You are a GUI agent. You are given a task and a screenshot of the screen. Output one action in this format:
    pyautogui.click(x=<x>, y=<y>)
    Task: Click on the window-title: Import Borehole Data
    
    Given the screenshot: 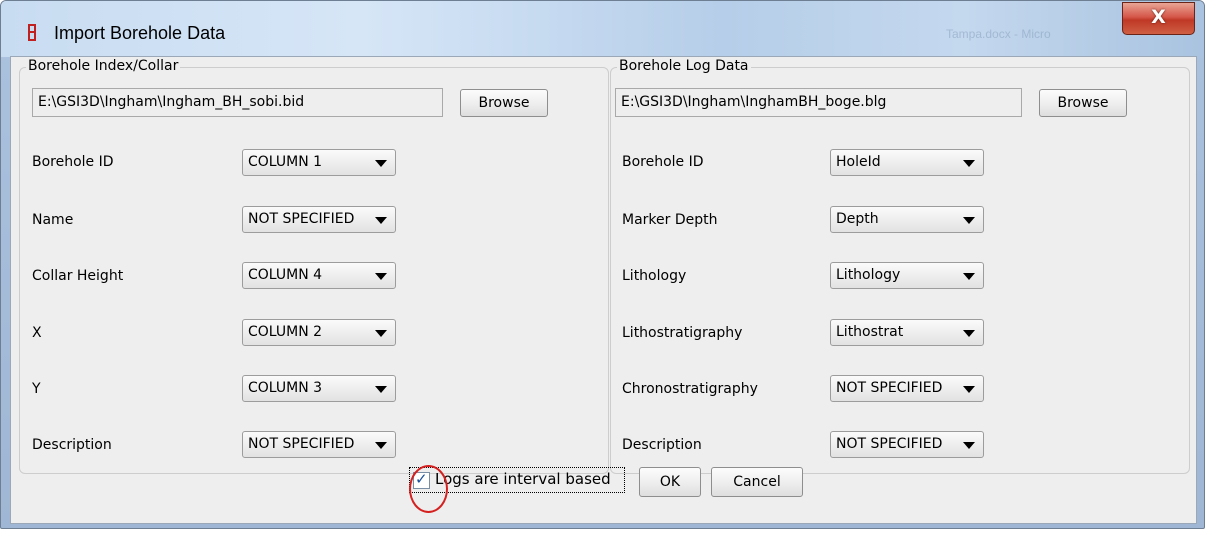 What is the action you would take?
    pyautogui.click(x=140, y=33)
    